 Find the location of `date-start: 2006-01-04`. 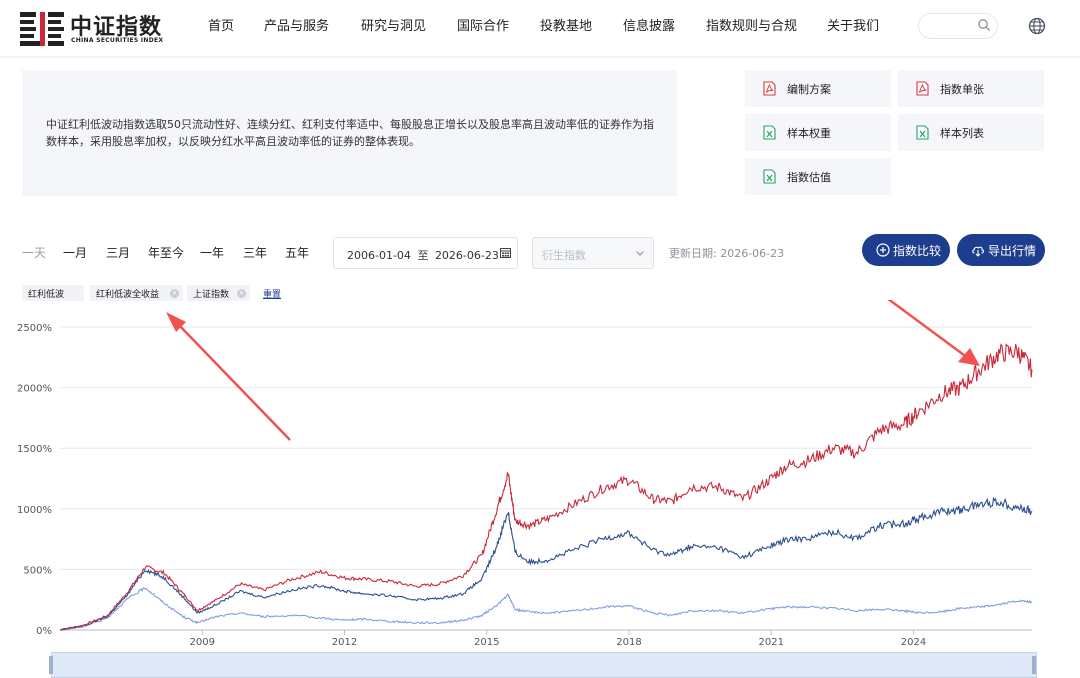

date-start: 2006-01-04 is located at coordinates (379, 255).